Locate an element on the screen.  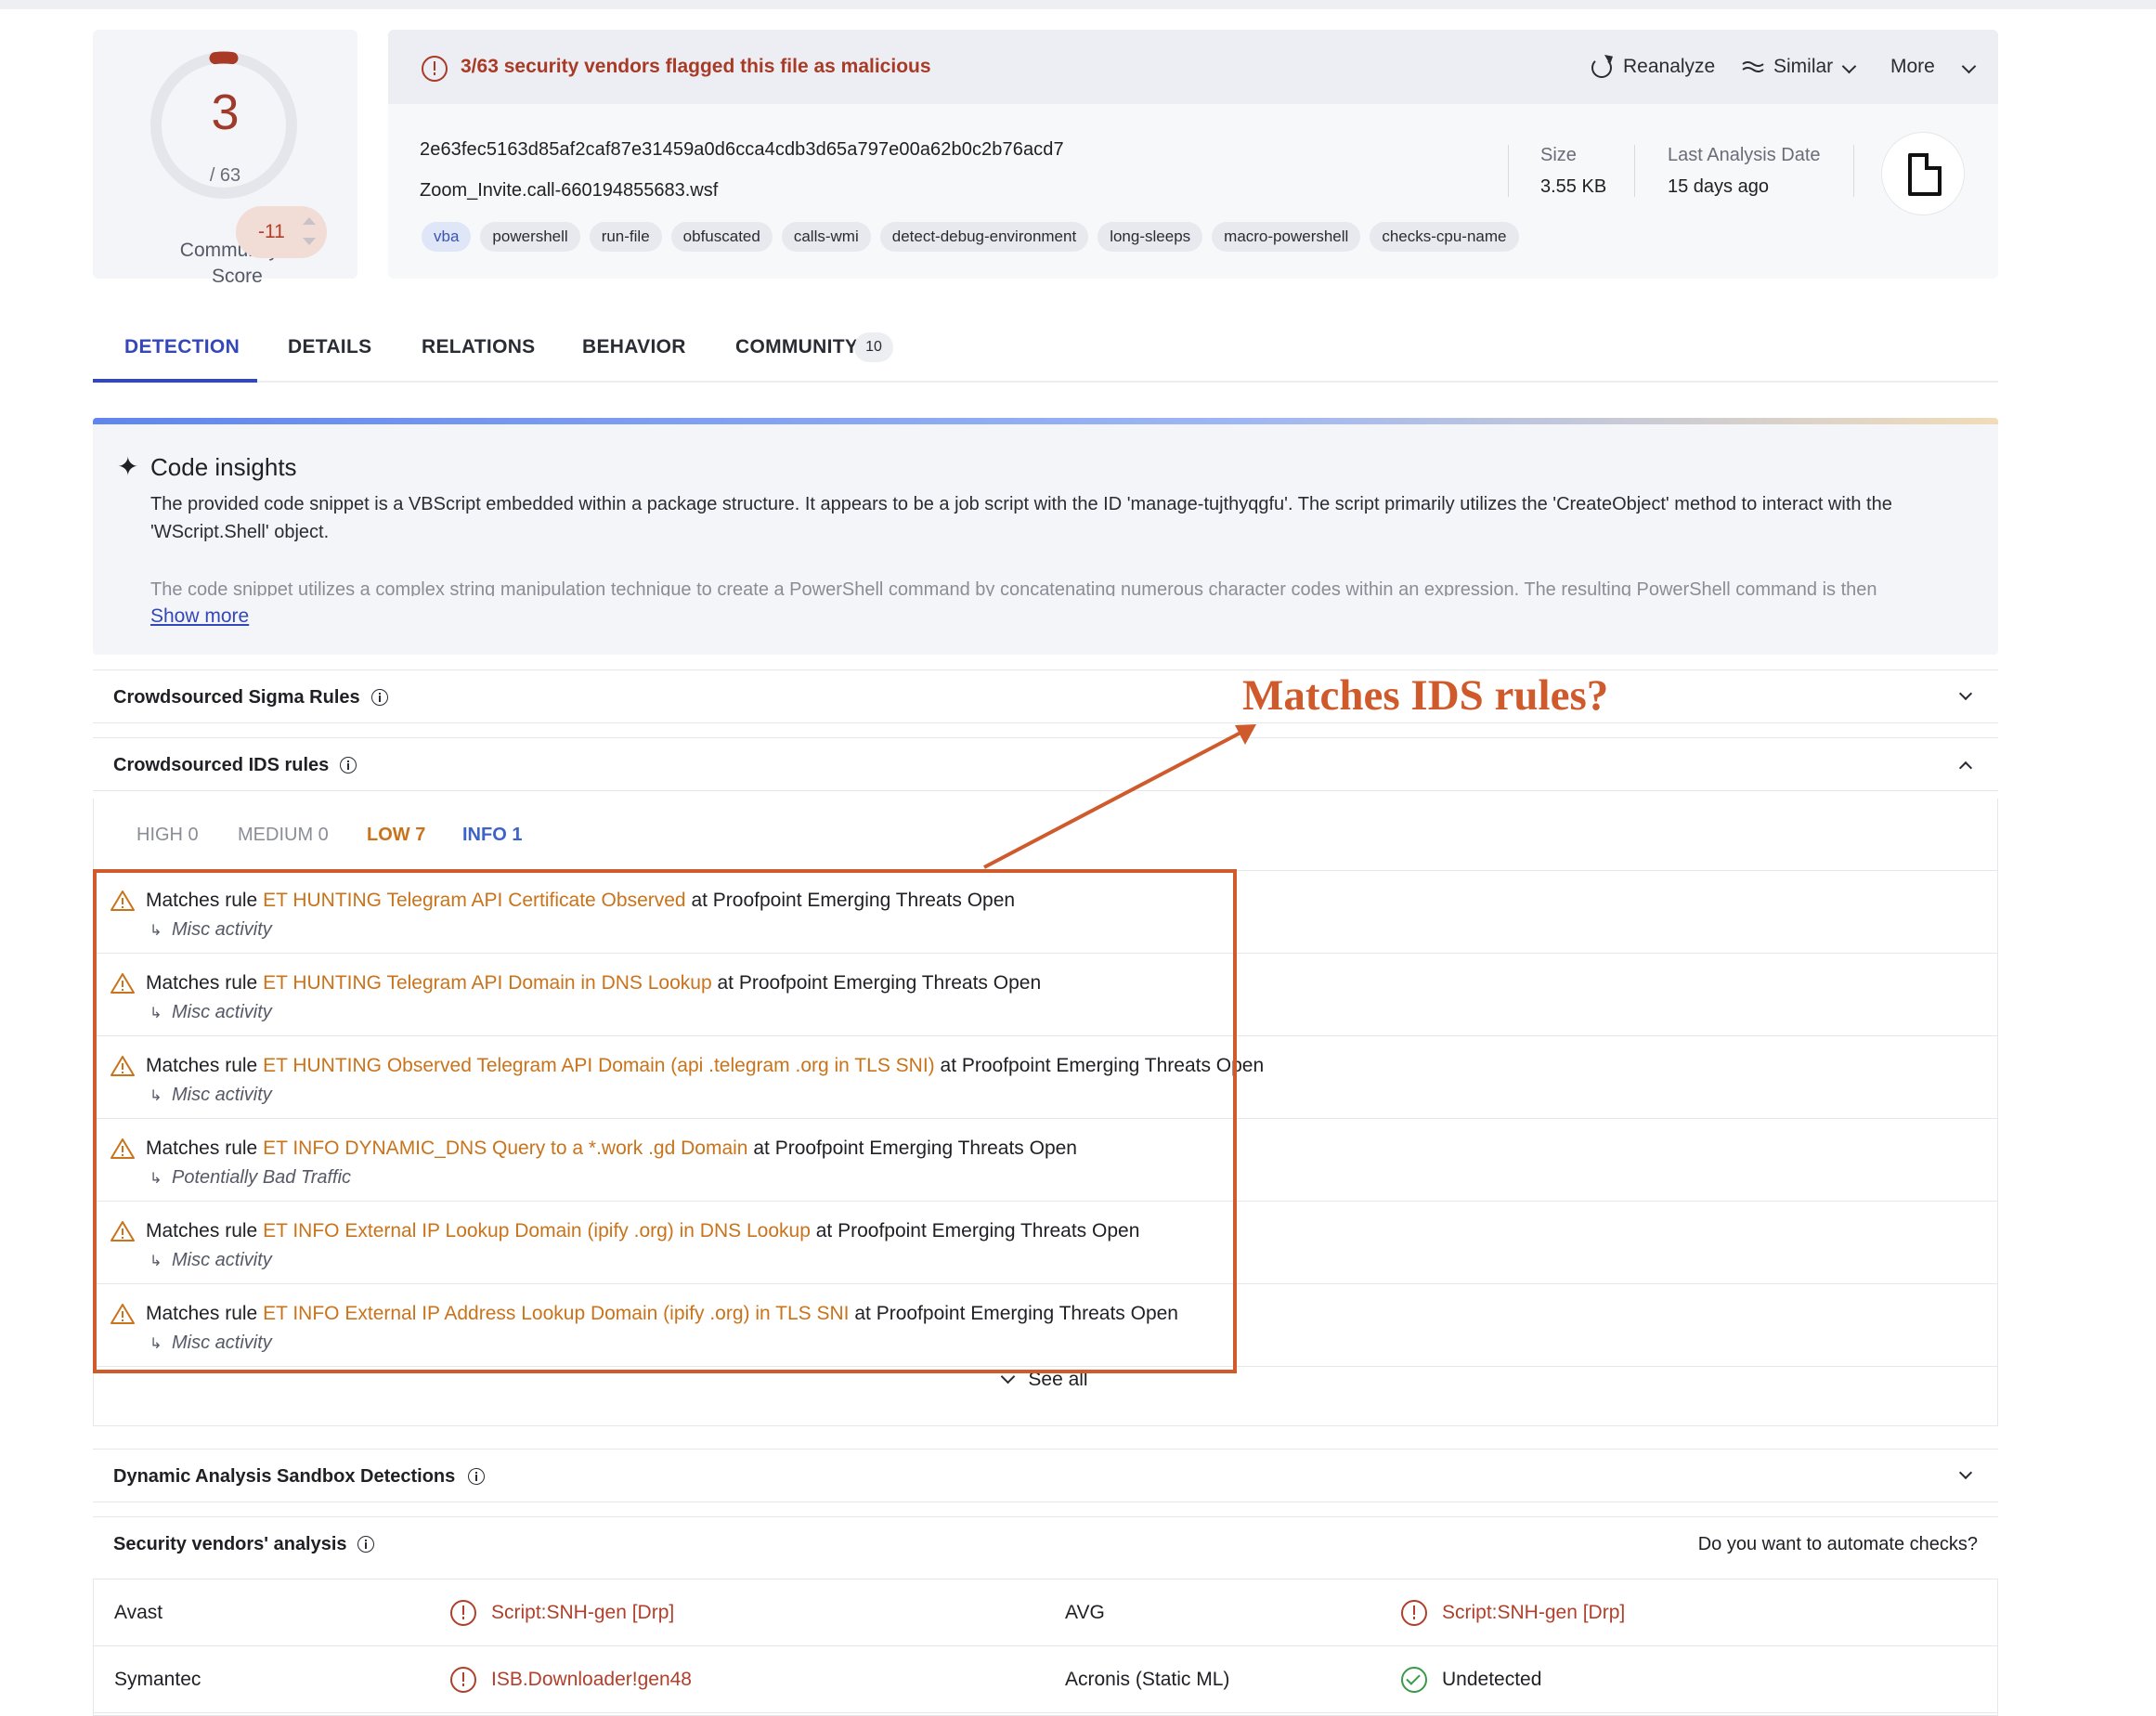
vendor-result: Undetected is located at coordinates (1492, 1679).